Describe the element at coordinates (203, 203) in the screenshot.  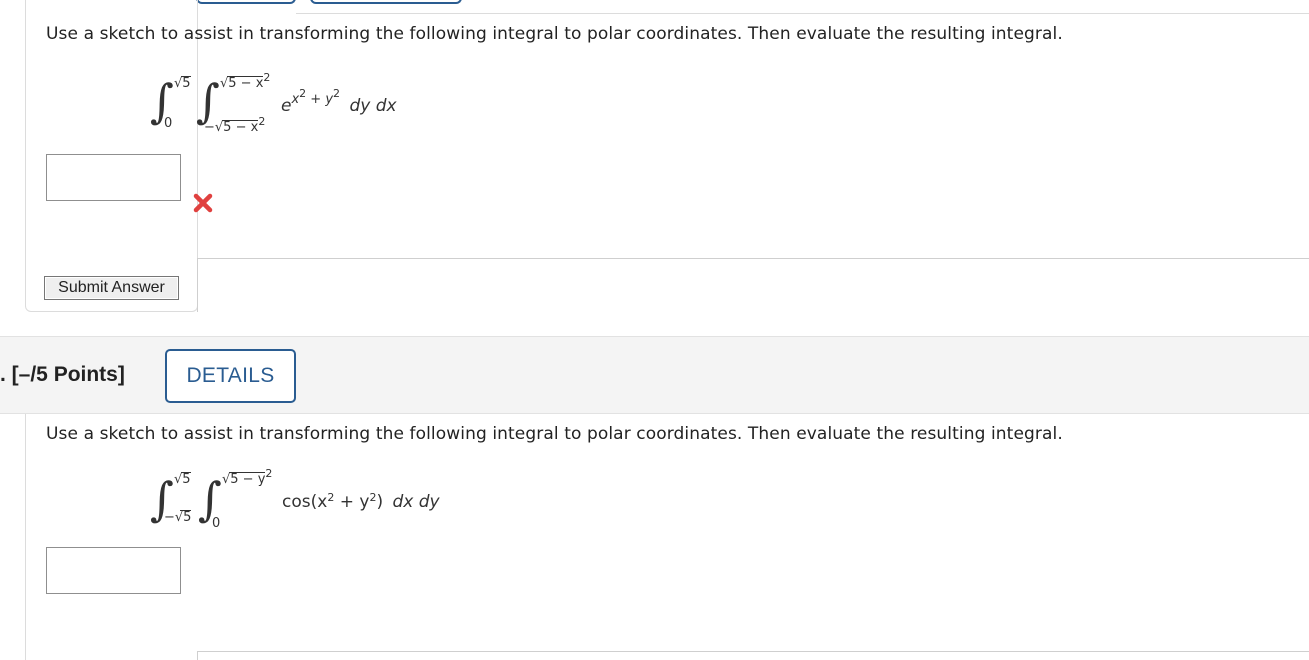
I see `wrong-x-icon` at that location.